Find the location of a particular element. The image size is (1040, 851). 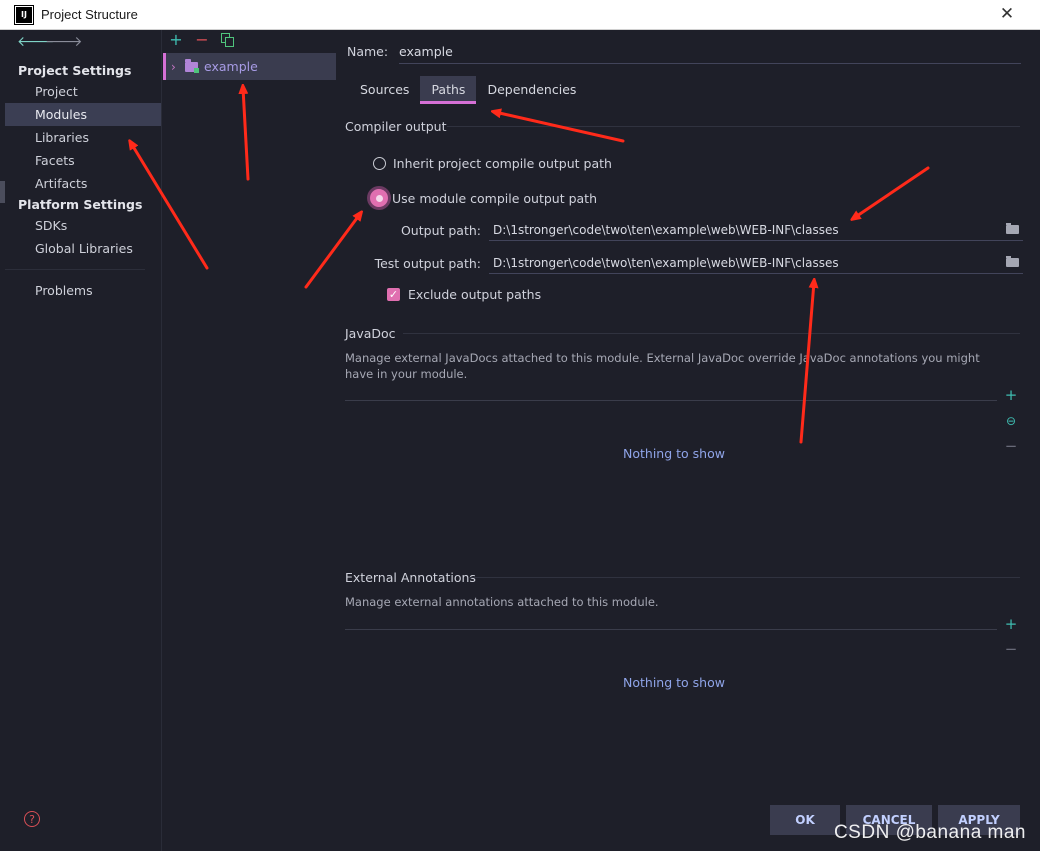

nav-arrows: 🡐 🡒 is located at coordinates (50, 42).